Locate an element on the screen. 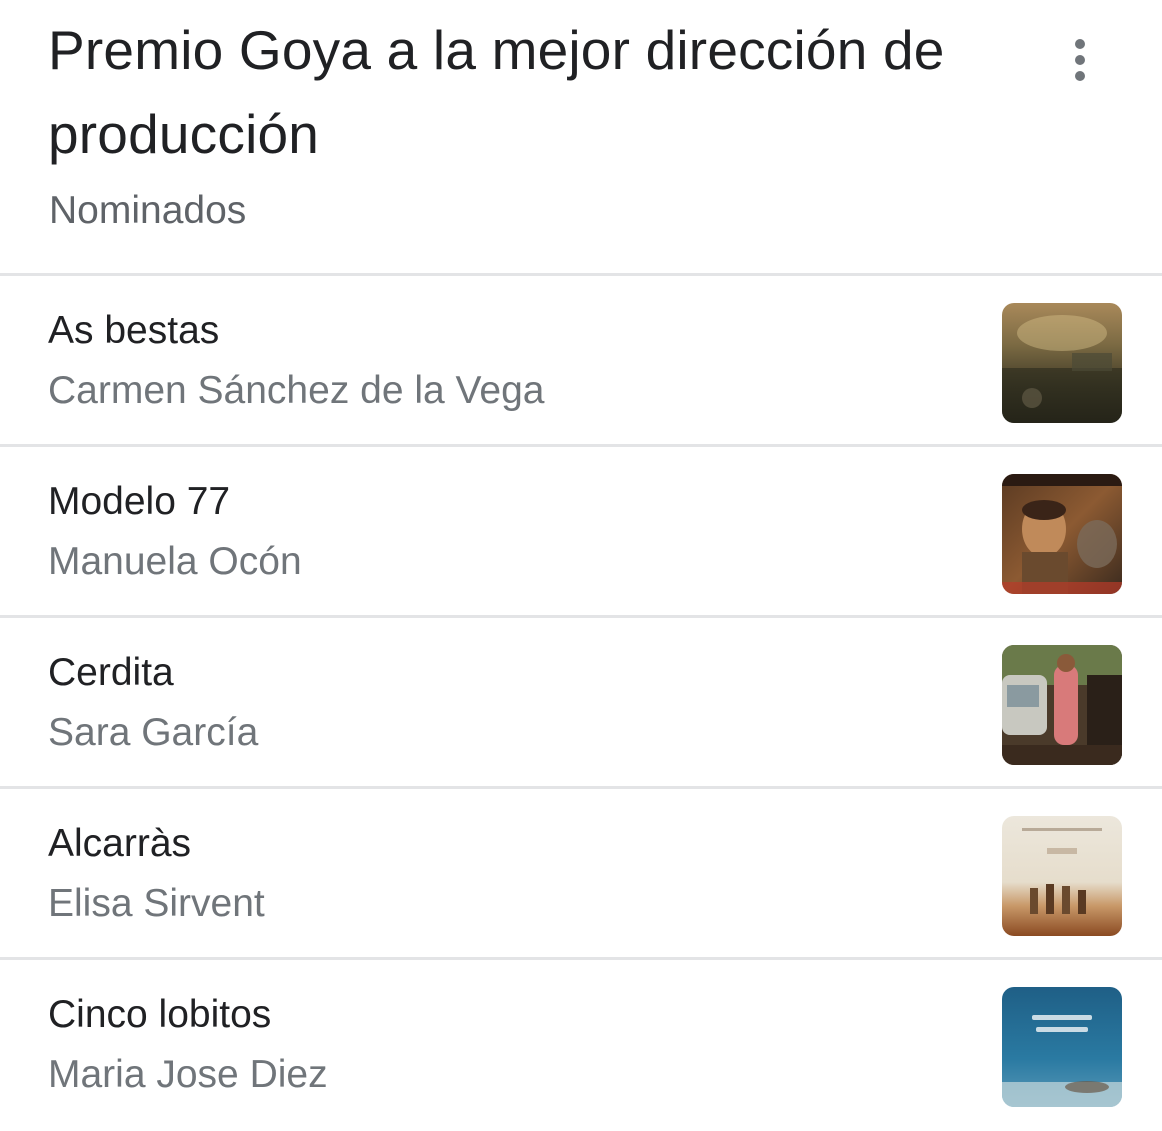  film-title: Alcarràs is located at coordinates (120, 843).